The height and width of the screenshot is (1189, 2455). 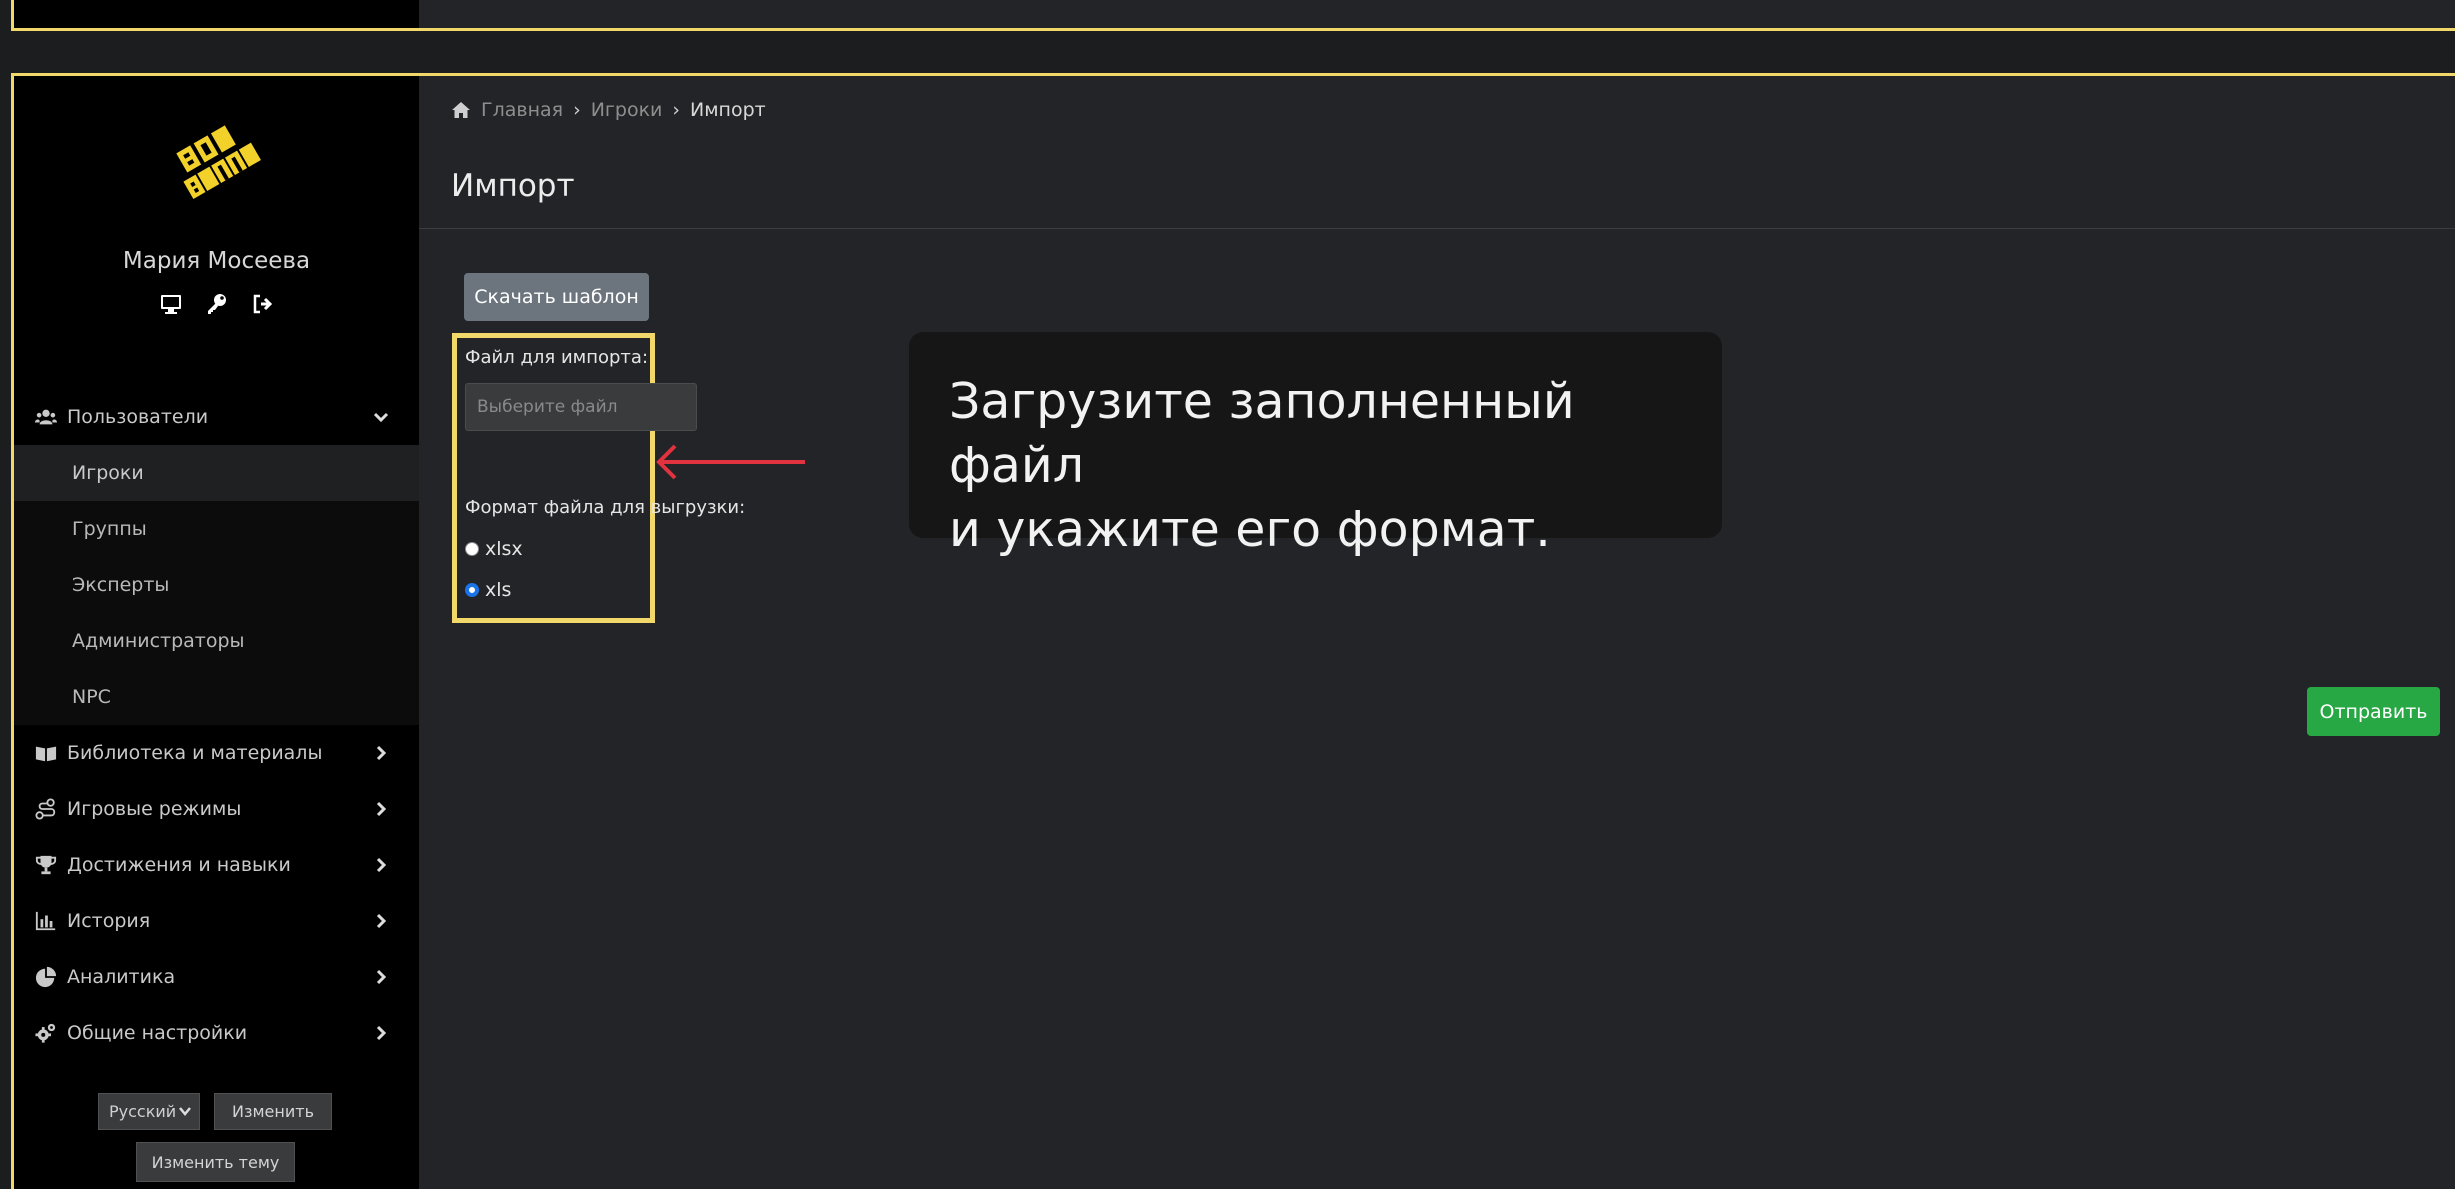 I want to click on route-icon, so click(x=45, y=809).